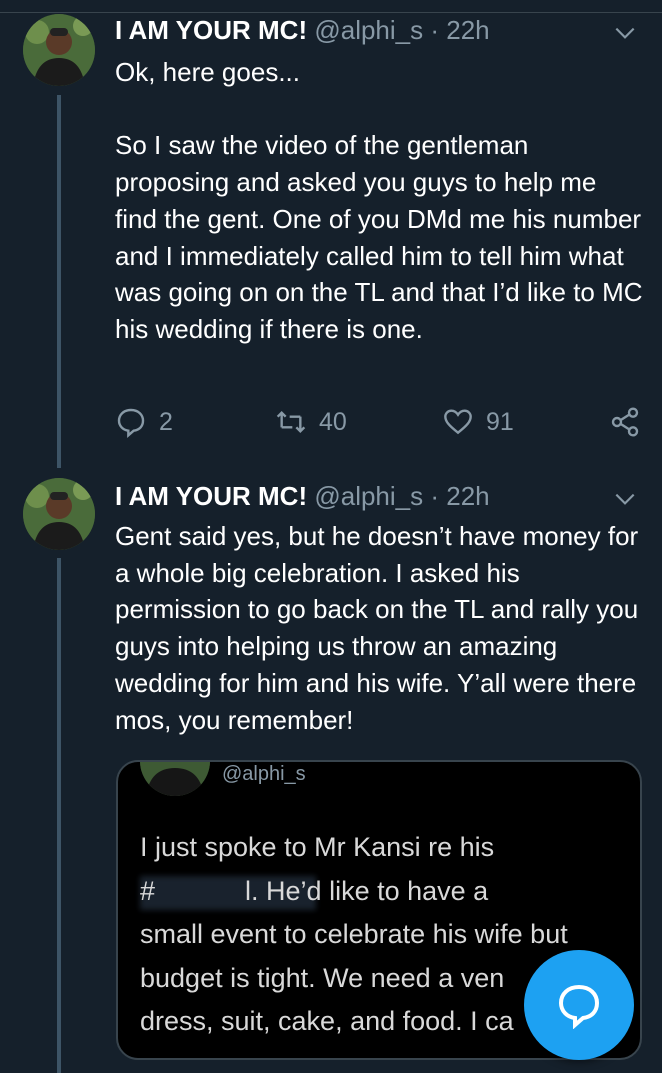 Image resolution: width=662 pixels, height=1073 pixels. What do you see at coordinates (175, 779) in the screenshot?
I see `quoted-avatar` at bounding box center [175, 779].